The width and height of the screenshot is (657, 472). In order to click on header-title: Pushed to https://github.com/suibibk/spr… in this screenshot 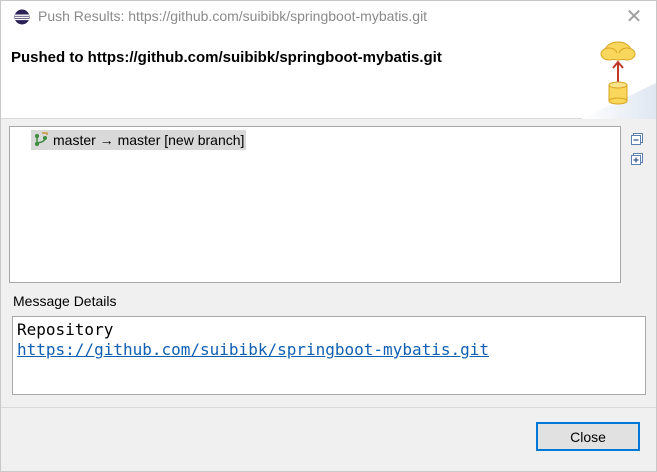, I will do `click(226, 57)`.